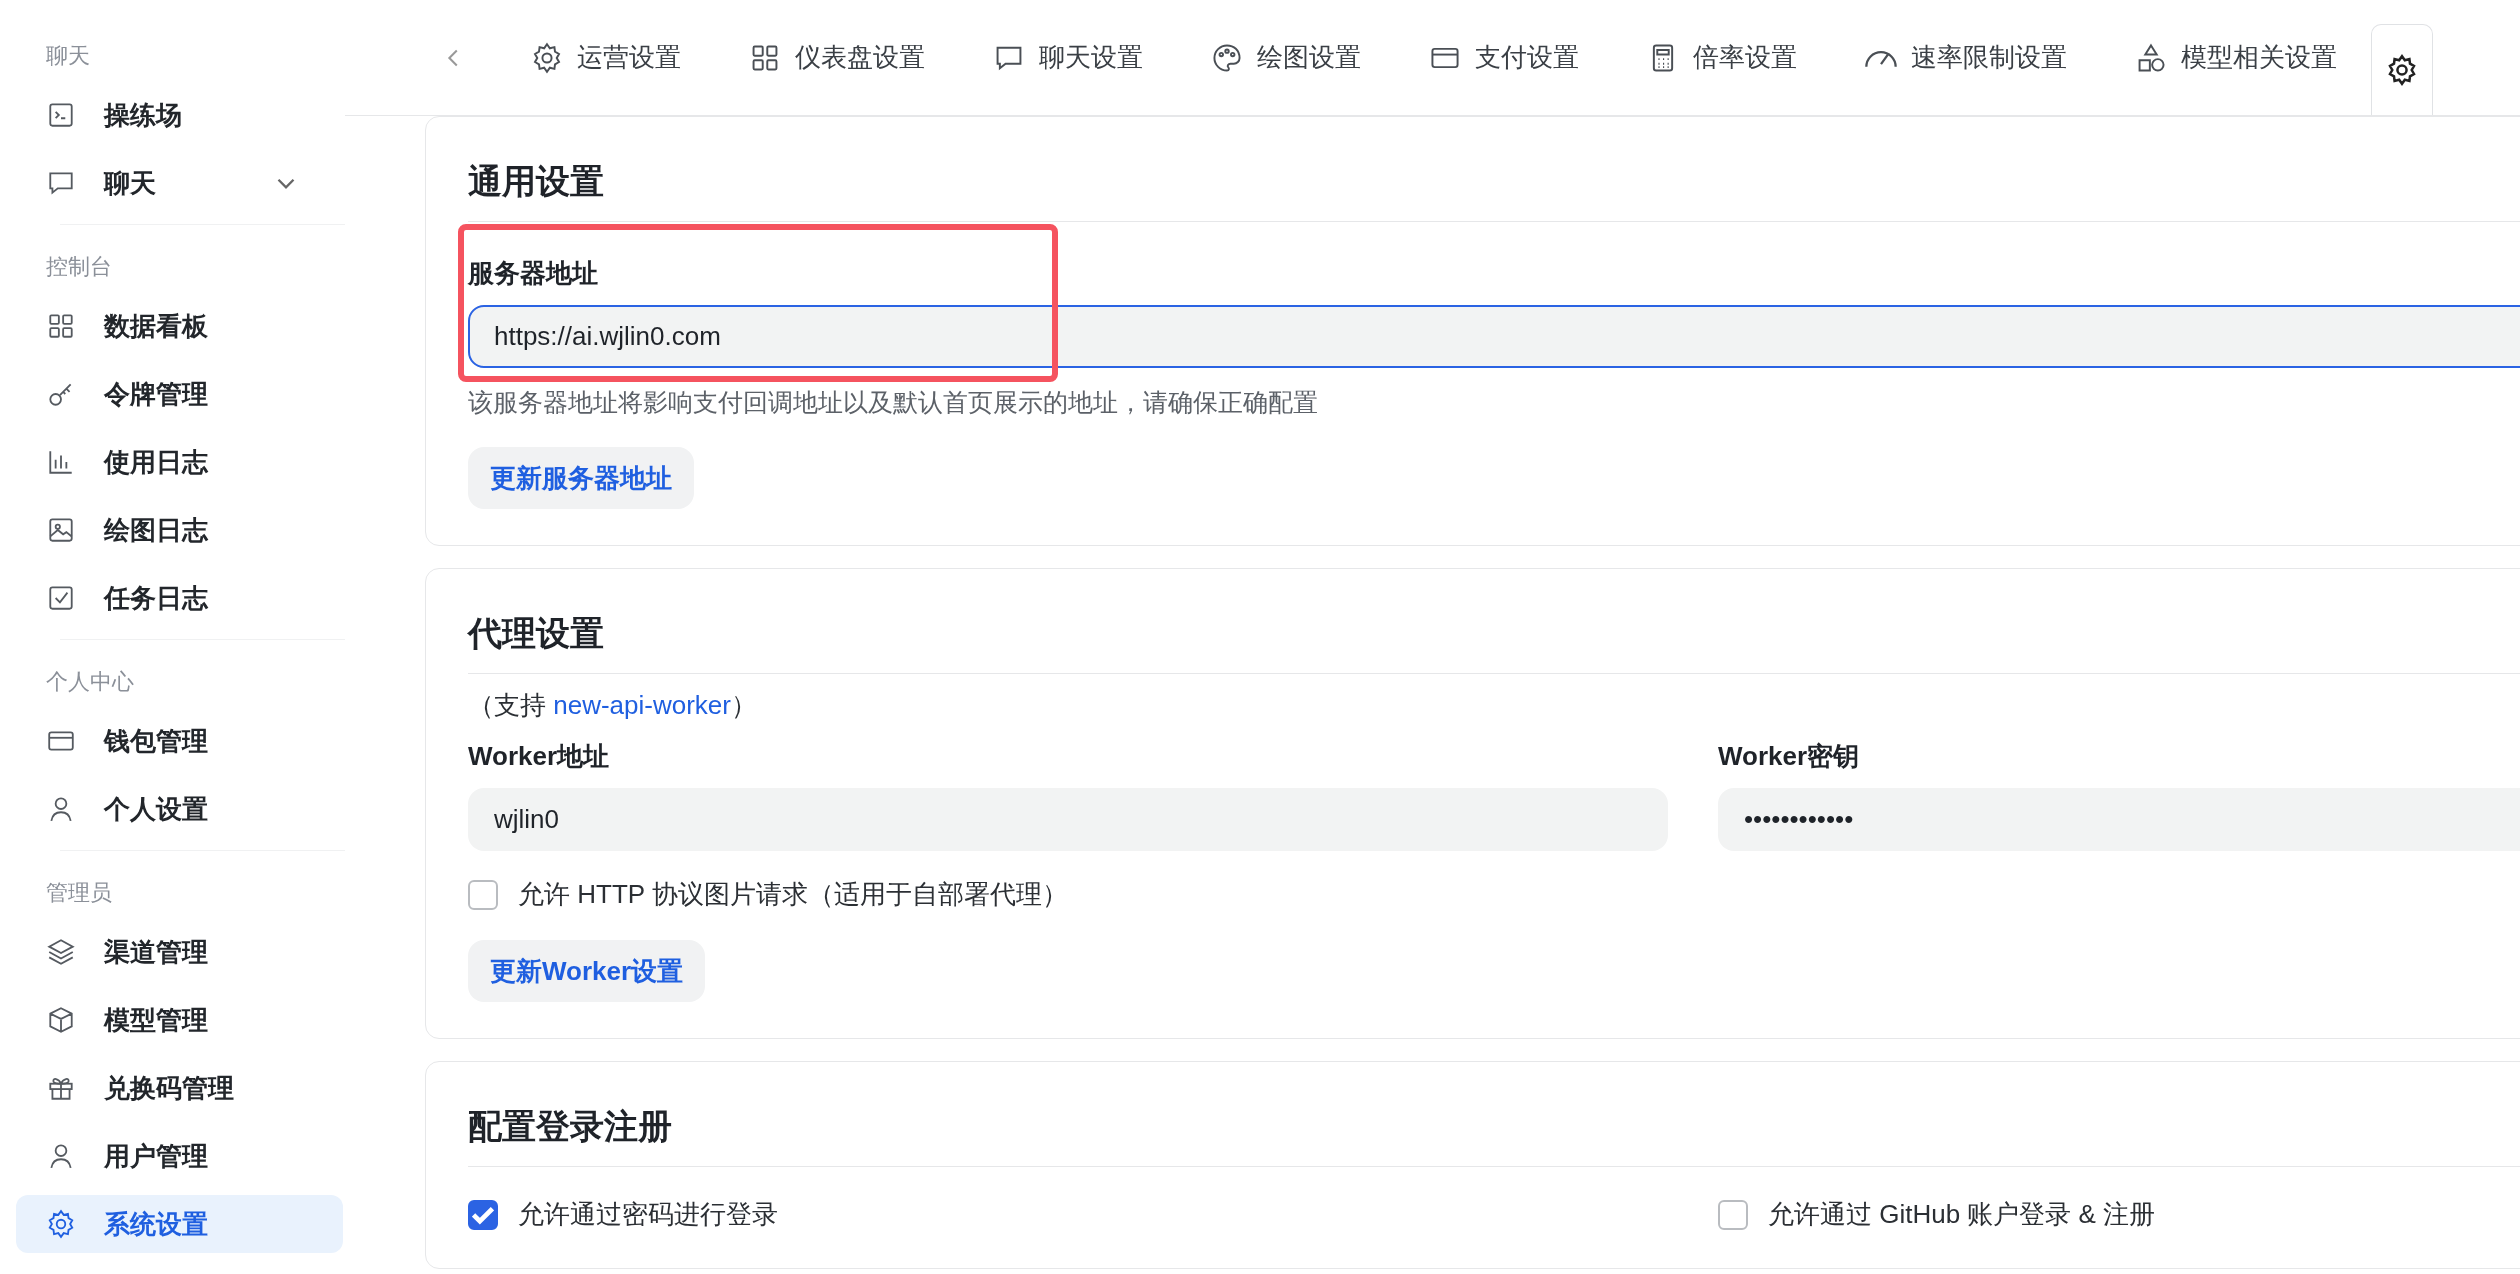  Describe the element at coordinates (1494, 169) in the screenshot. I see `card-title: 通用设置` at that location.